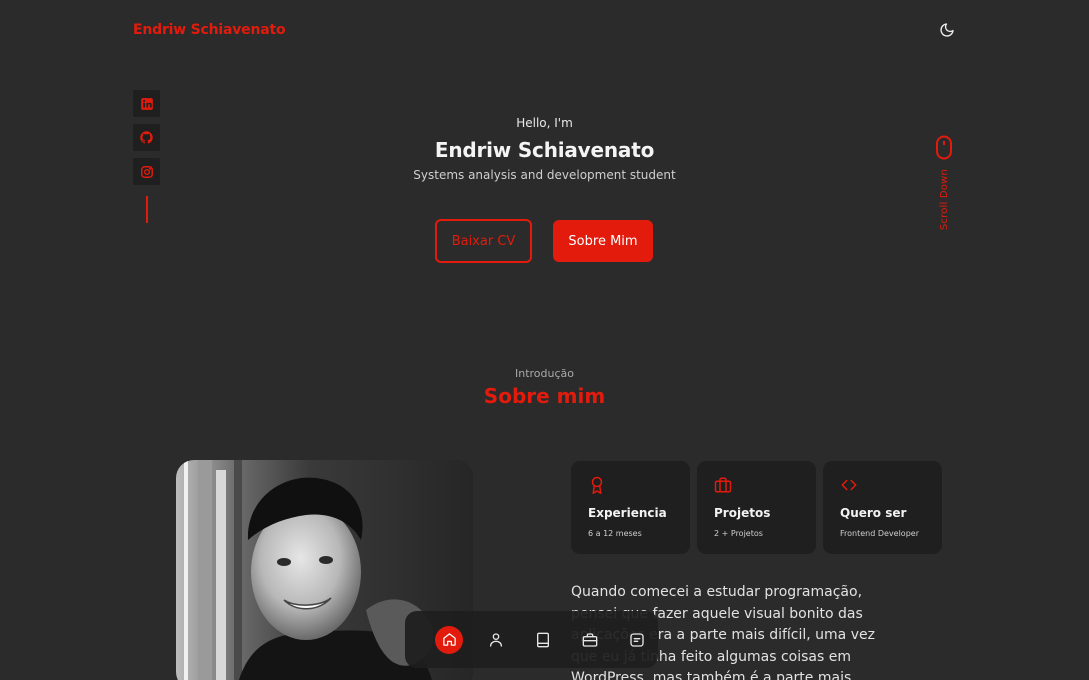  Describe the element at coordinates (738, 533) in the screenshot. I see `projects-value: 2 + Projetos` at that location.